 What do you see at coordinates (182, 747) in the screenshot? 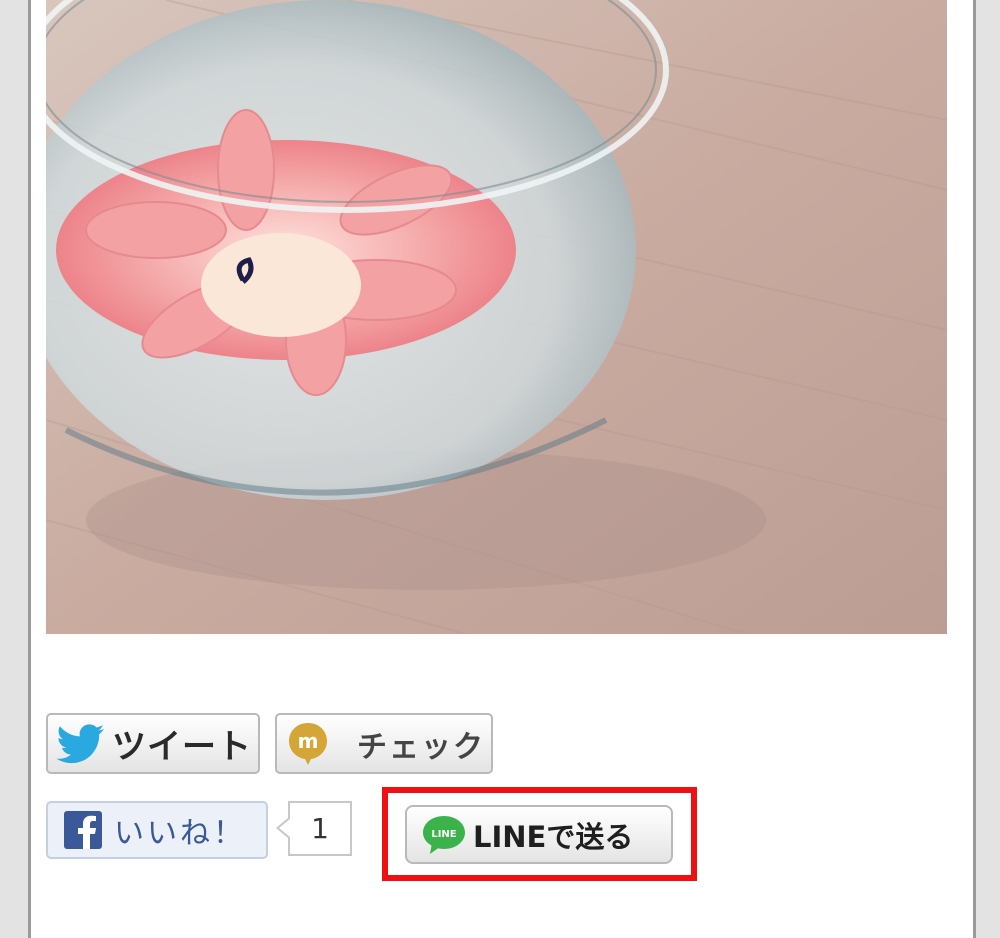
I see `tweet-label: ツイート` at bounding box center [182, 747].